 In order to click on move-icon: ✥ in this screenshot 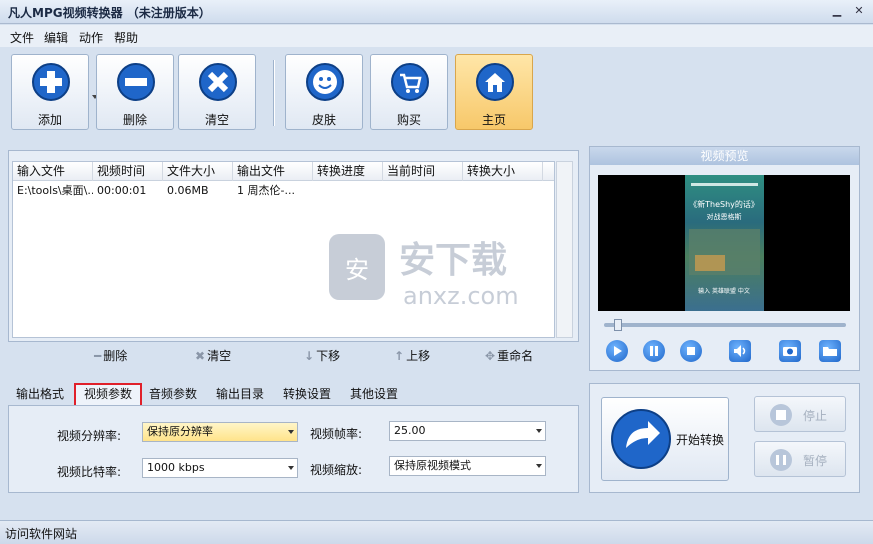, I will do `click(490, 356)`.